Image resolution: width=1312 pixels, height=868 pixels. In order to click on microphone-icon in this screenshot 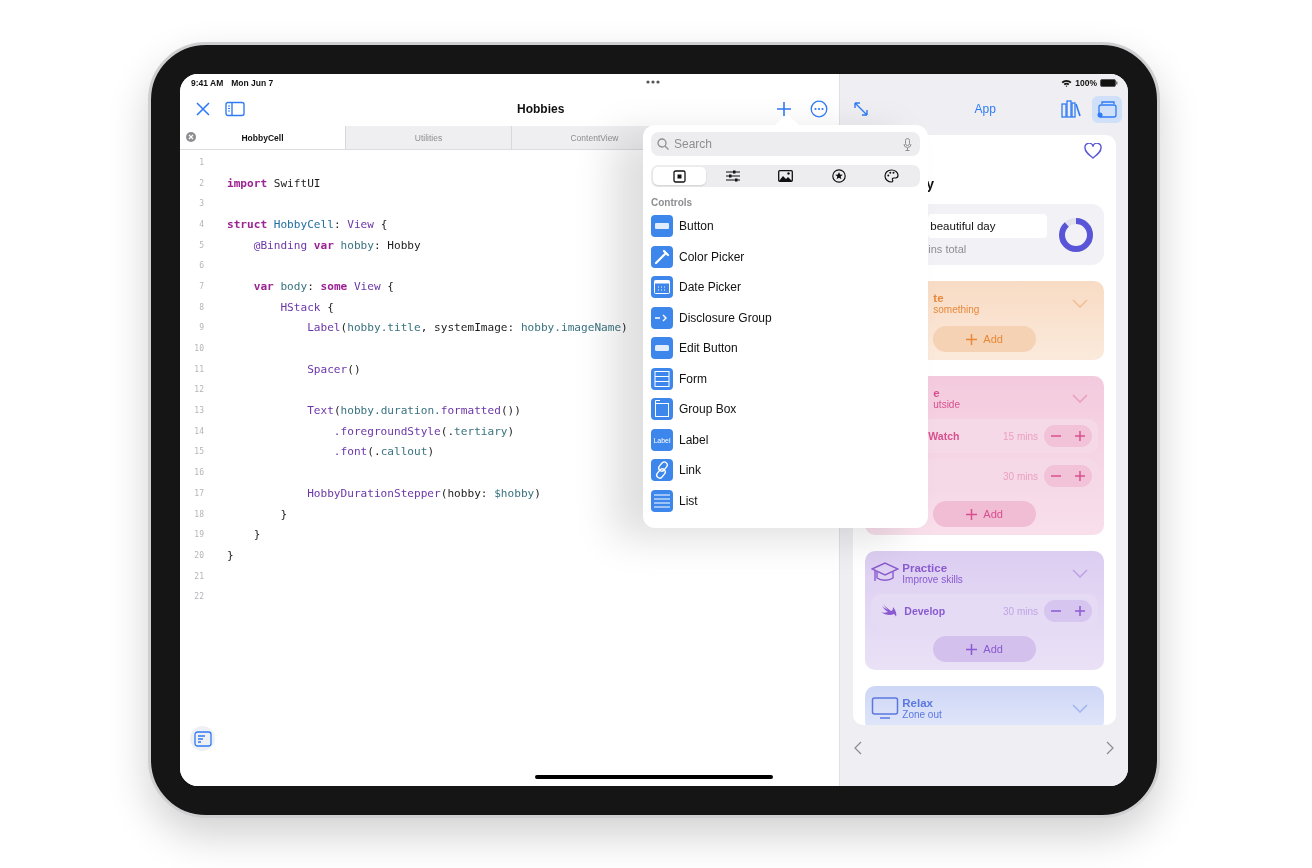, I will do `click(907, 144)`.